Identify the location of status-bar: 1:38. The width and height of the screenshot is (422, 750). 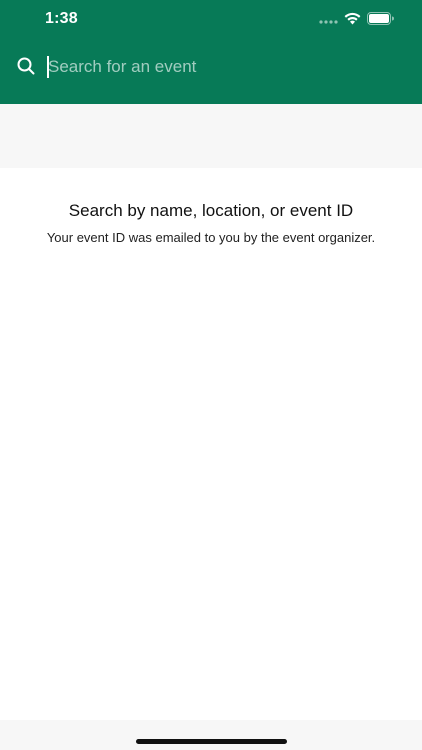
(211, 20).